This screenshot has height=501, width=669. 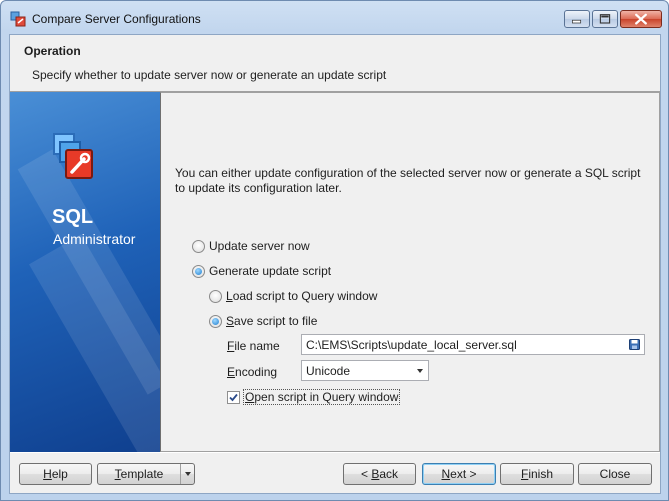 I want to click on close-icon, so click(x=641, y=19).